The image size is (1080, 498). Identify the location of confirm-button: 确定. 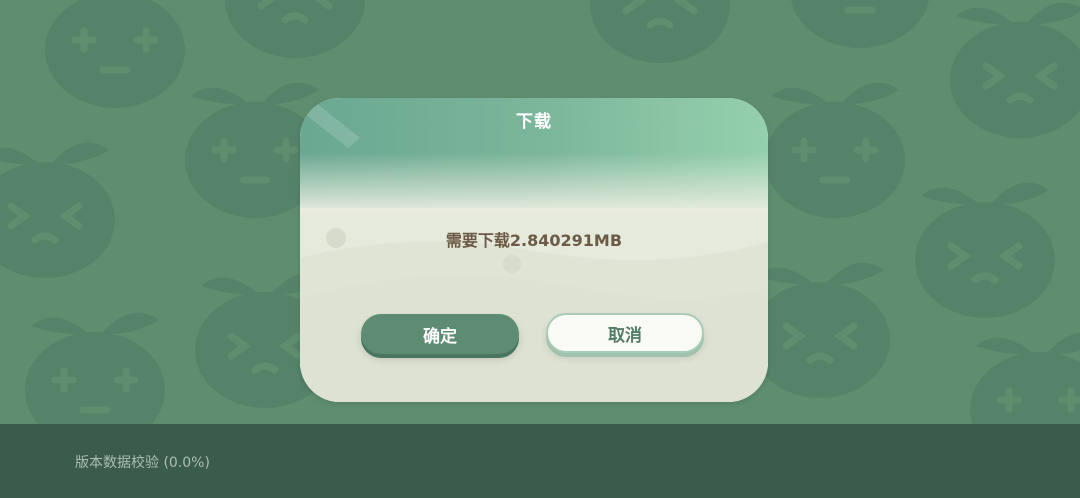
(440, 334).